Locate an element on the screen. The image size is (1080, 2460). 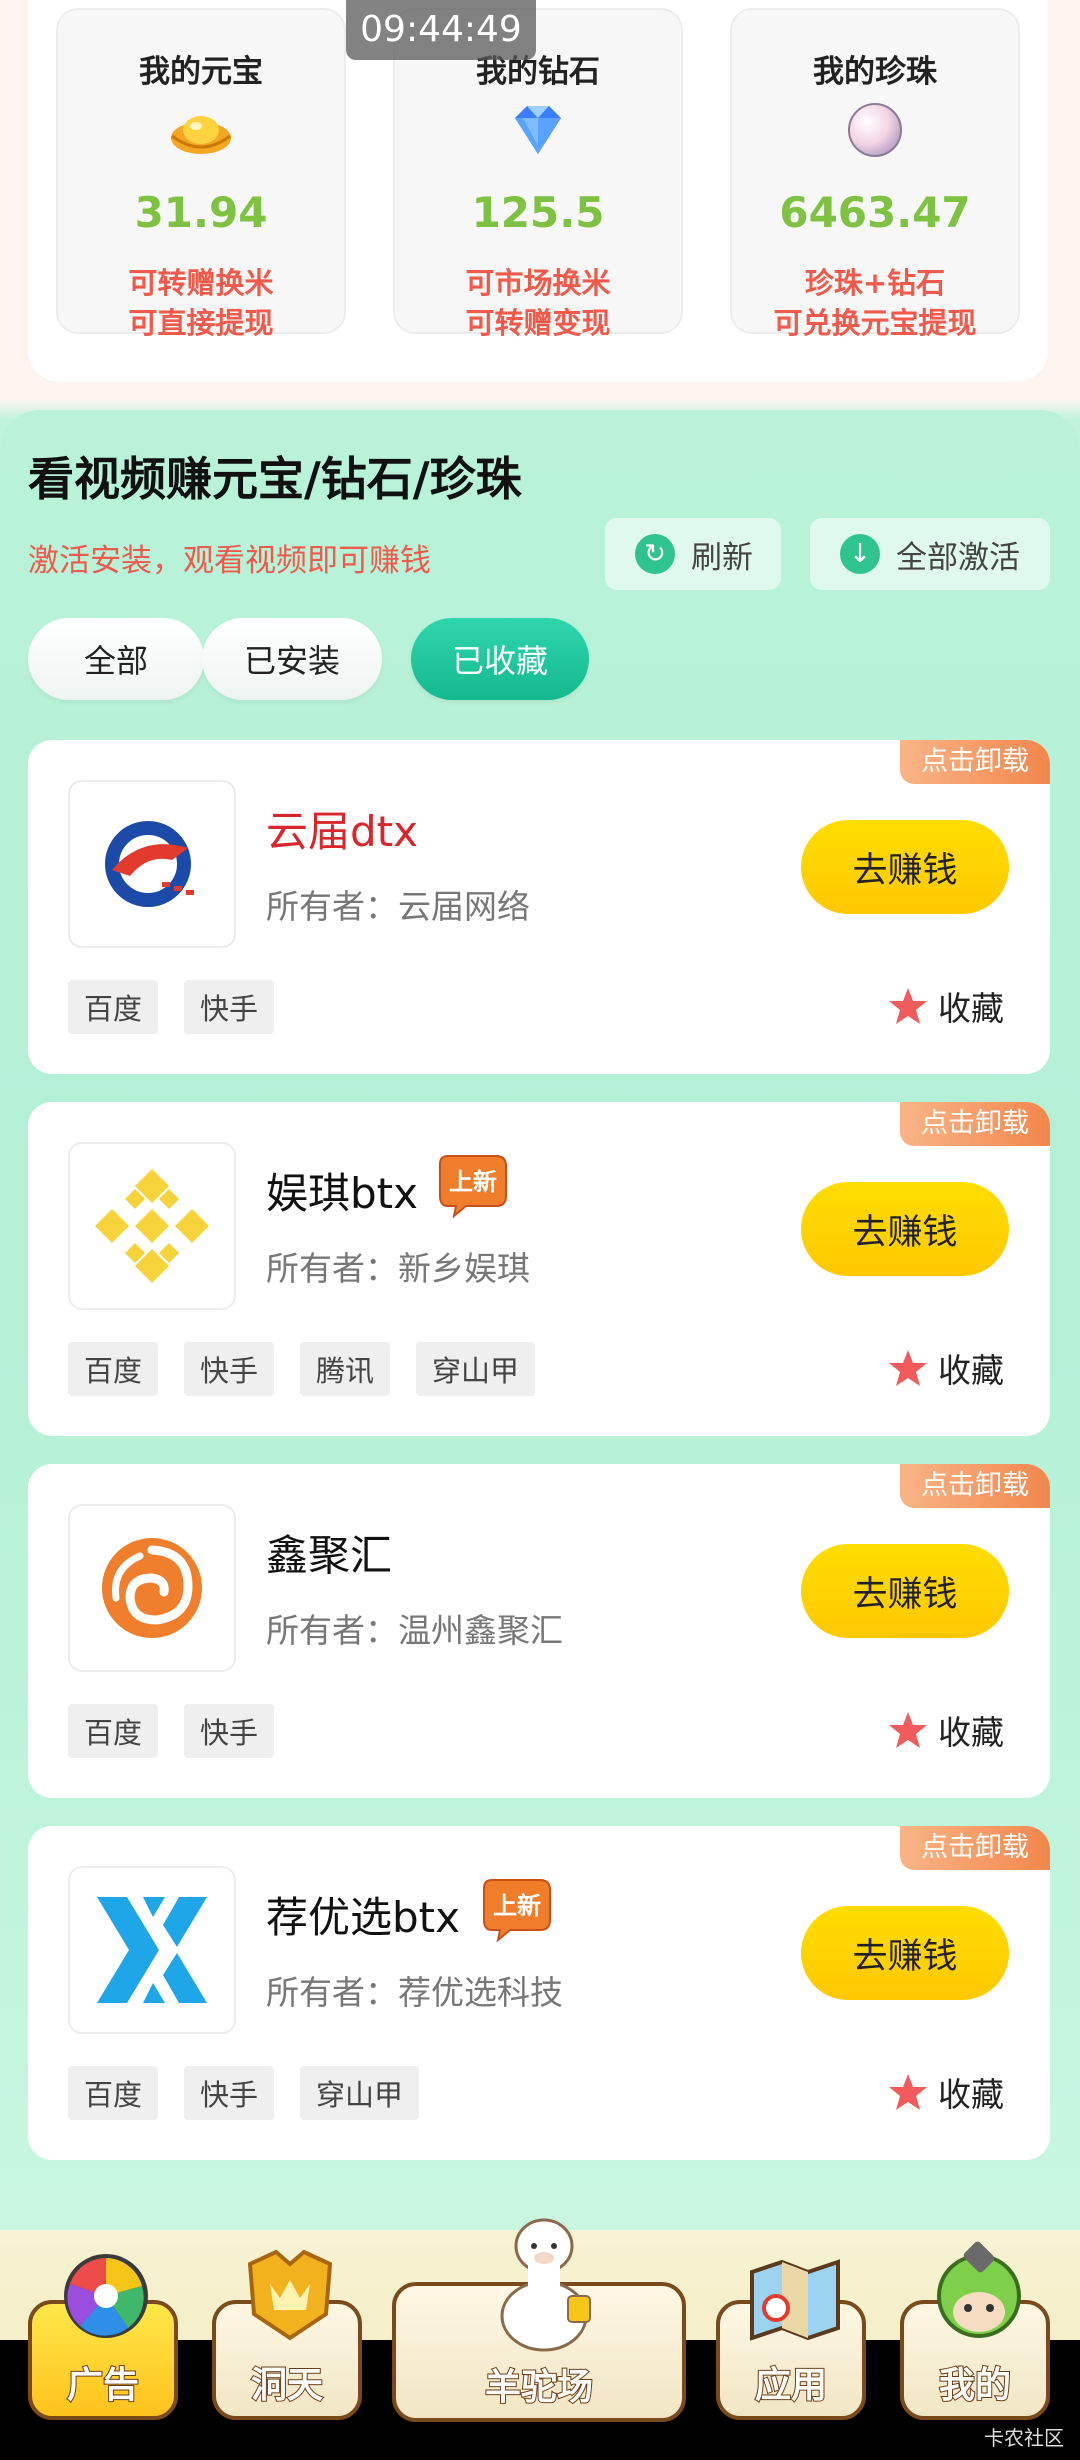
map-icon is located at coordinates (795, 2300).